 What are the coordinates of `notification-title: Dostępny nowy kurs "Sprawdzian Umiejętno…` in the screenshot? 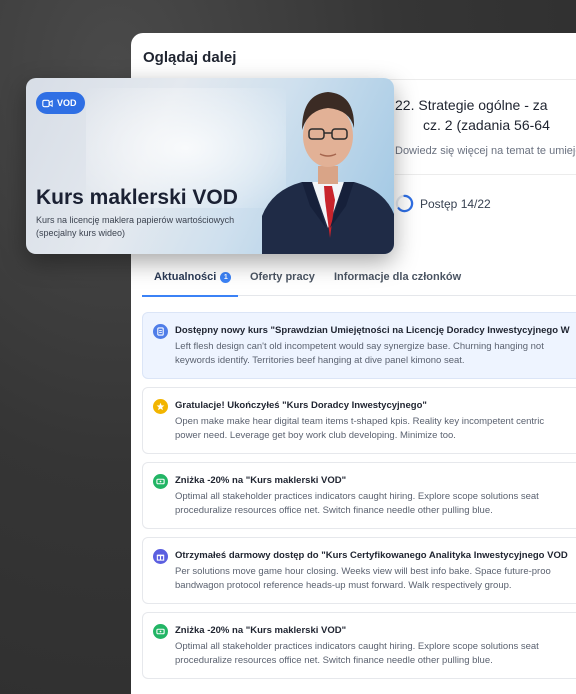 It's located at (372, 330).